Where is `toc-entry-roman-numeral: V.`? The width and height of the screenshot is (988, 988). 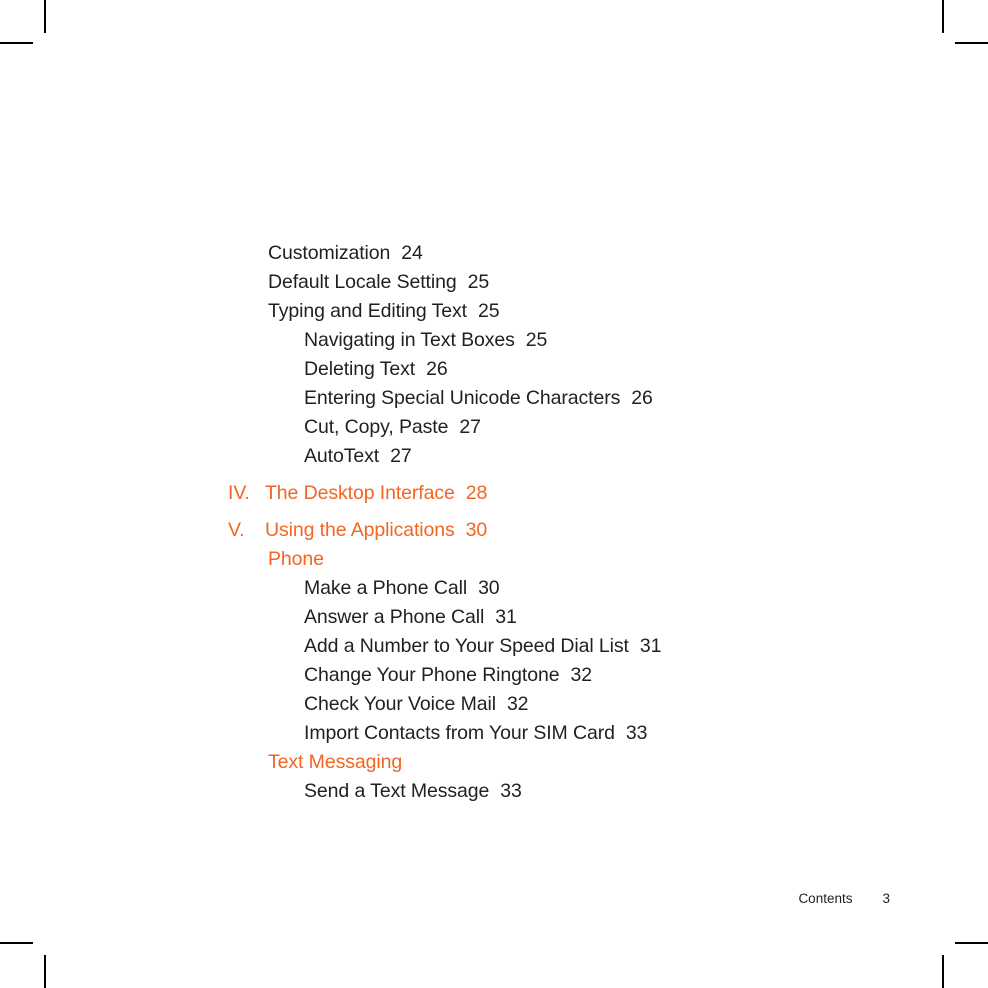
toc-entry-roman-numeral: V. is located at coordinates (236, 530).